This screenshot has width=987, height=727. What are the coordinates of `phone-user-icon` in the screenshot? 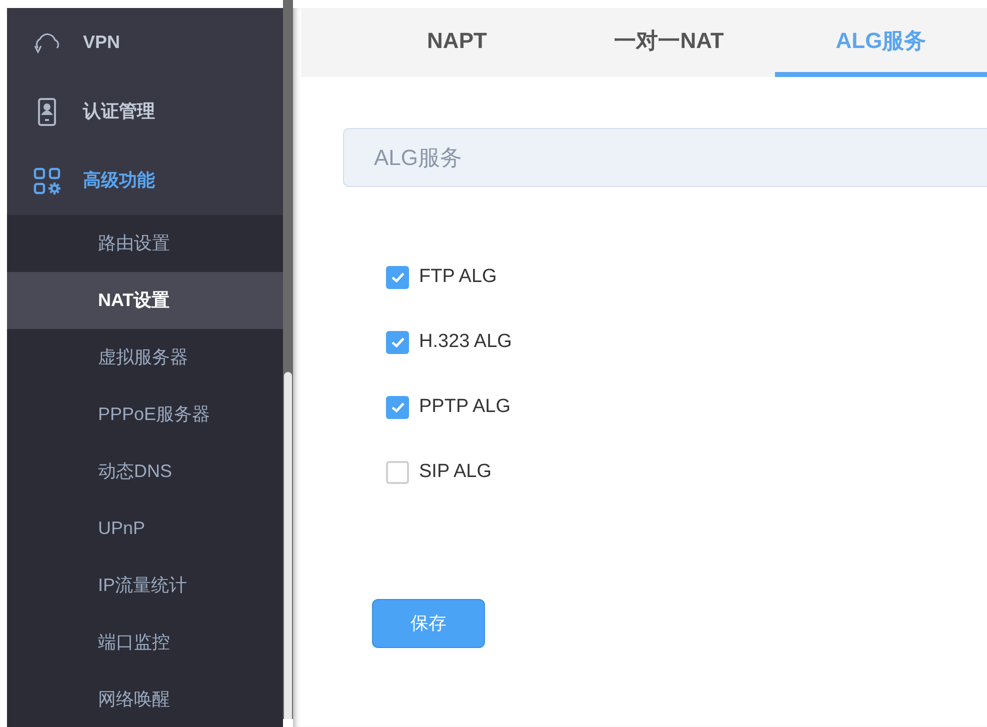 It's located at (47, 112).